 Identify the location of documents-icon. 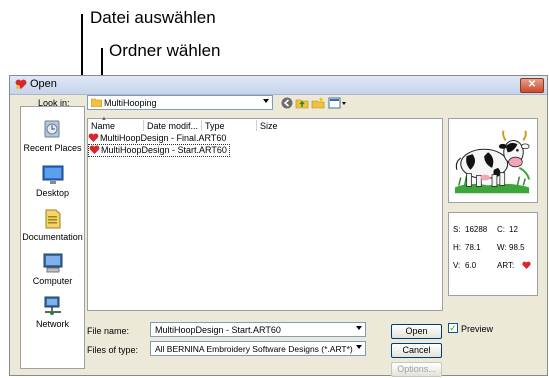
(53, 219).